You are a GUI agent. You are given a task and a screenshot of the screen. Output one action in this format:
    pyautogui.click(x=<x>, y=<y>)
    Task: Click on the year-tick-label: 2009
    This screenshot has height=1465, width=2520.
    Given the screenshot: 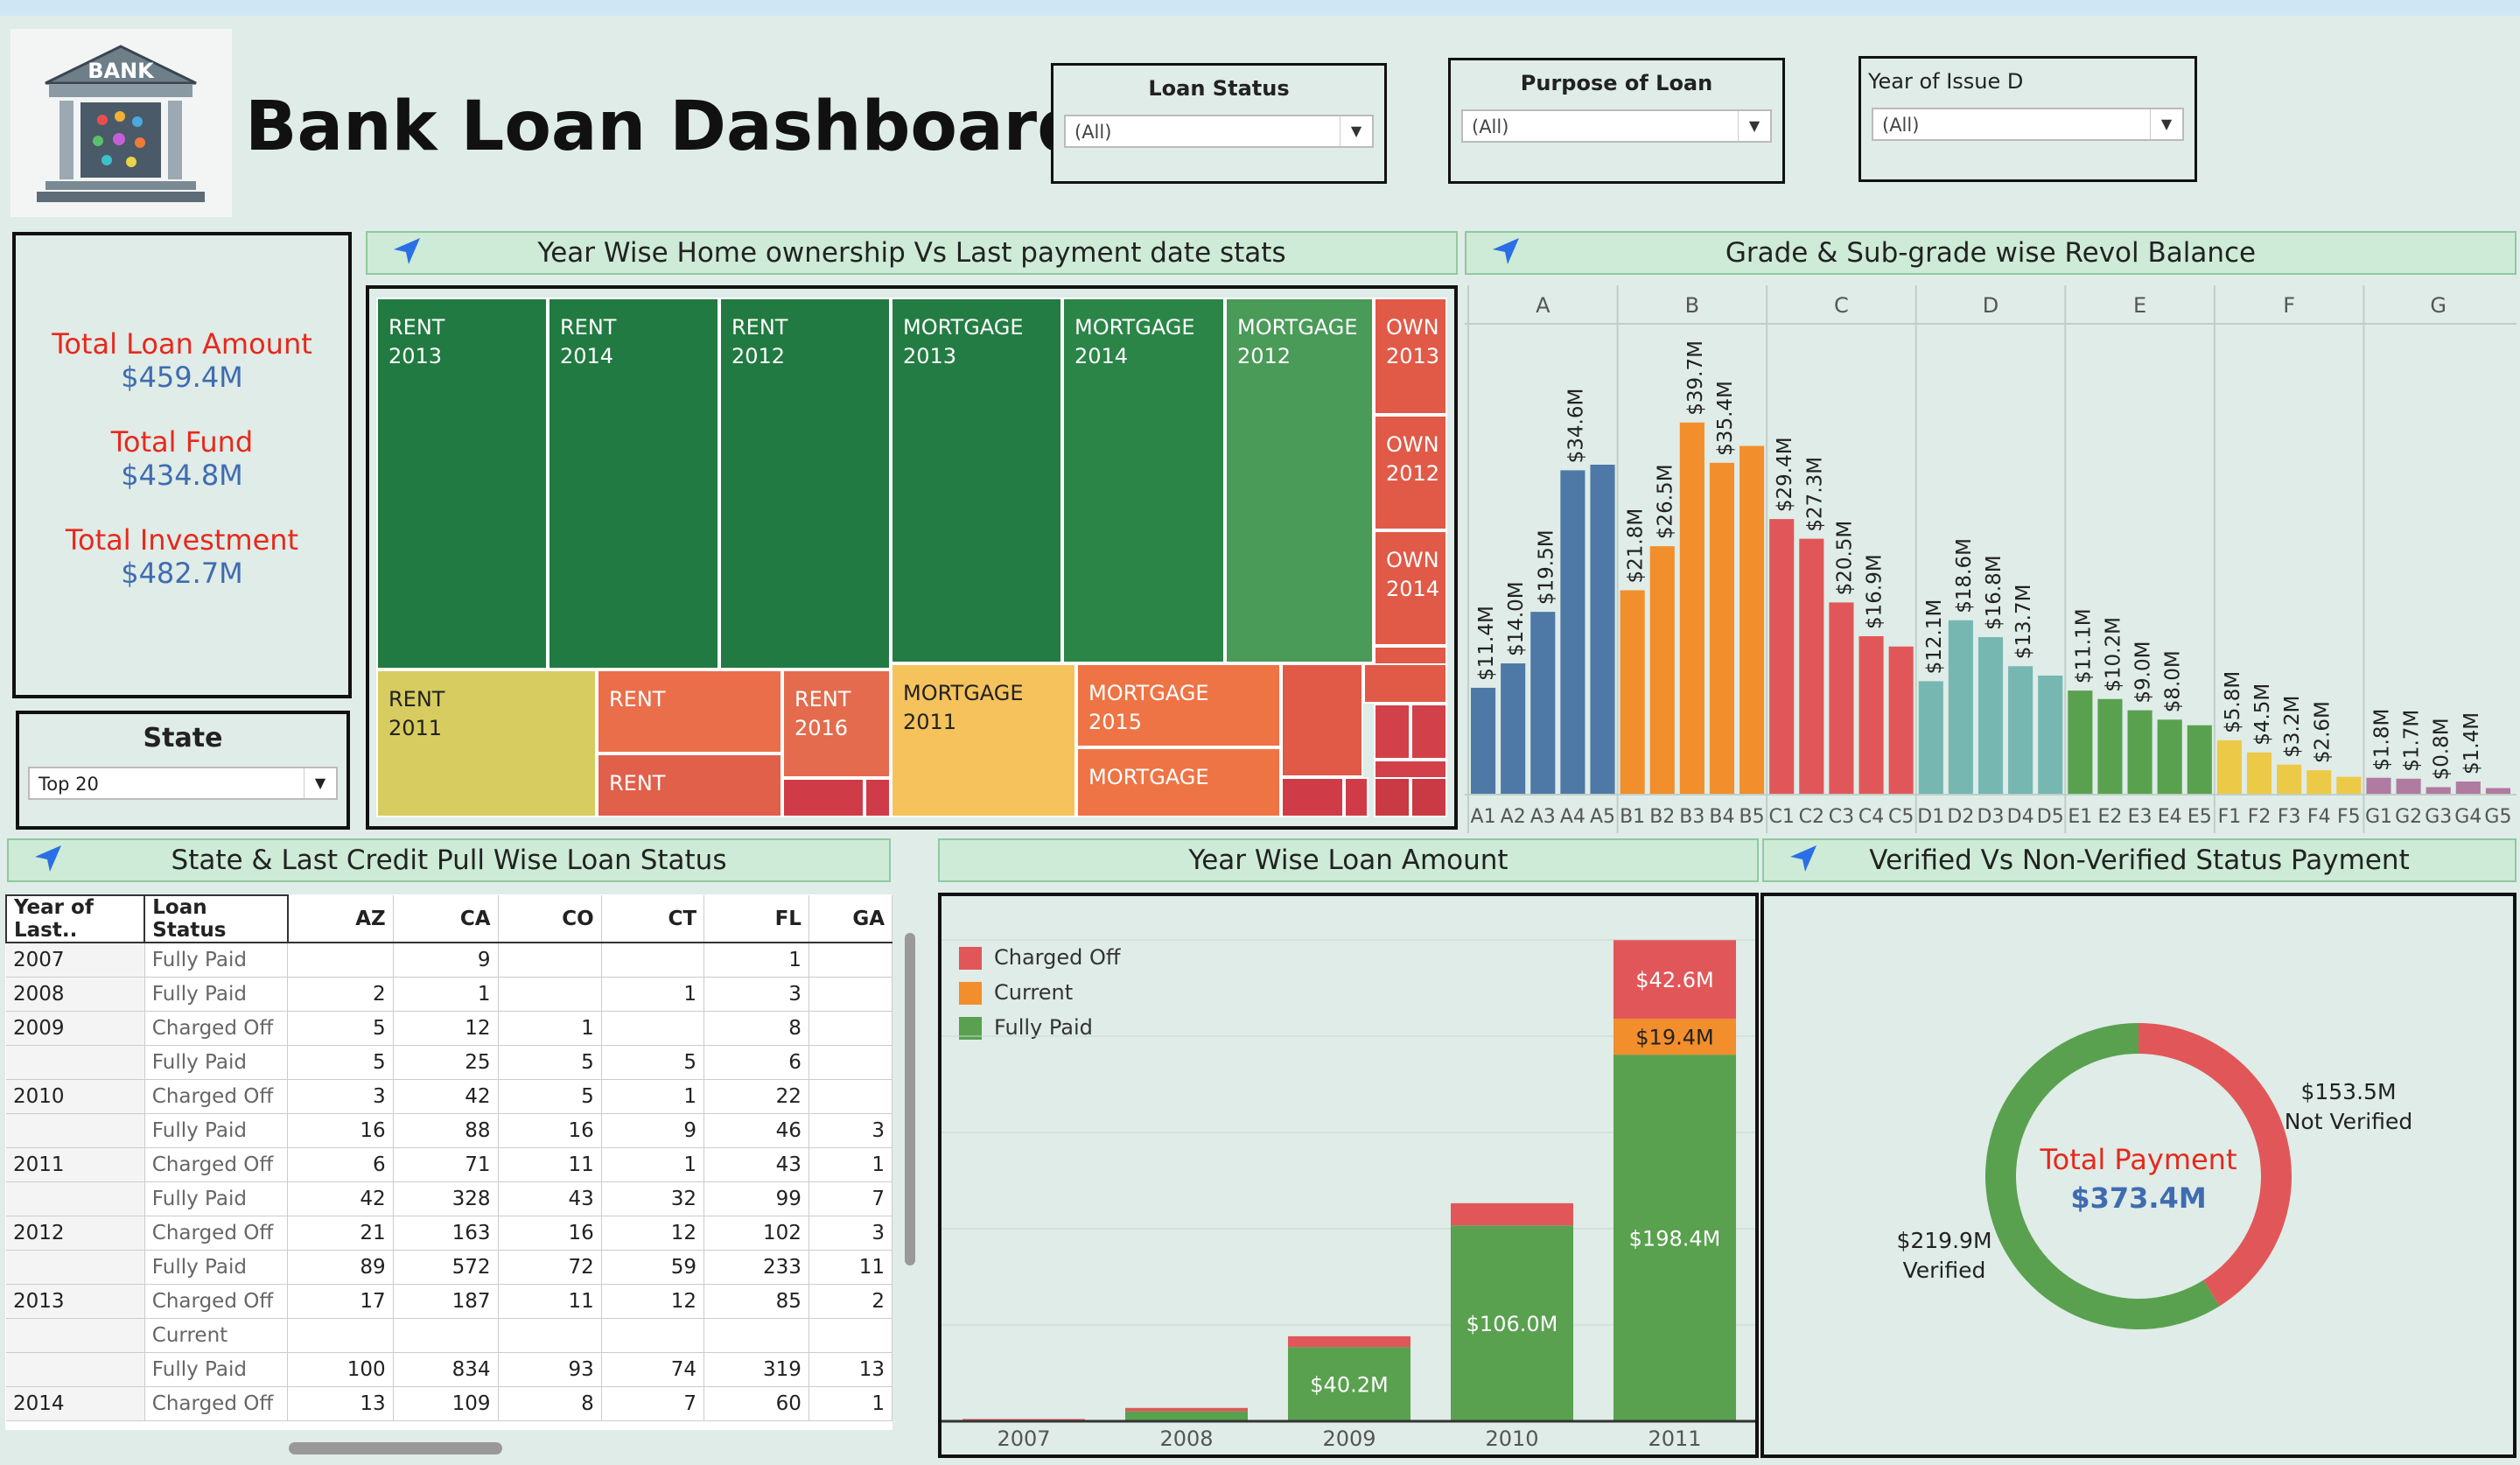 What is the action you would take?
    pyautogui.click(x=1349, y=1438)
    